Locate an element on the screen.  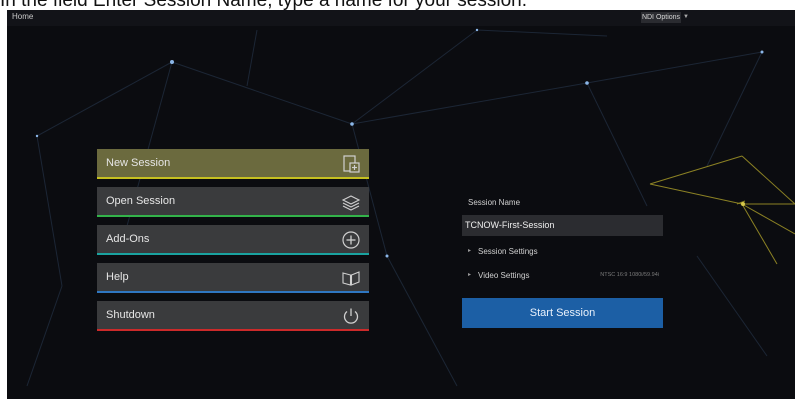
open-session-button: Open Session is located at coordinates (233, 202).